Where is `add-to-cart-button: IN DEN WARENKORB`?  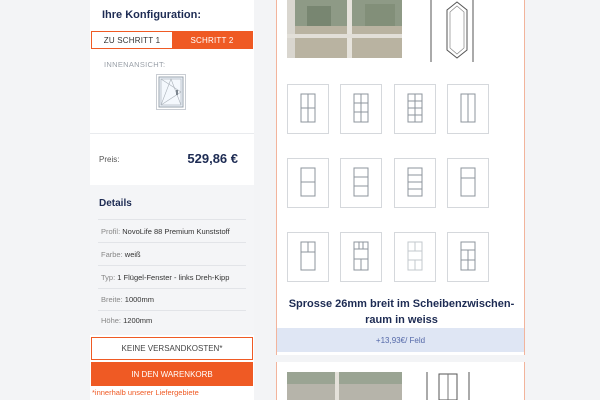 add-to-cart-button: IN DEN WARENKORB is located at coordinates (172, 374).